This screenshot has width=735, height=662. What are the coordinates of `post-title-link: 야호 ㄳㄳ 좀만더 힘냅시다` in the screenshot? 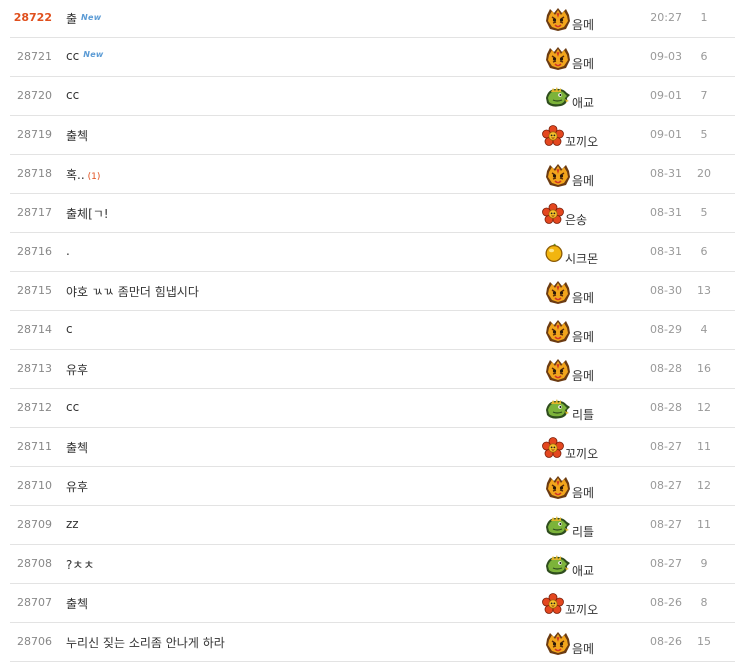 It's located at (132, 291).